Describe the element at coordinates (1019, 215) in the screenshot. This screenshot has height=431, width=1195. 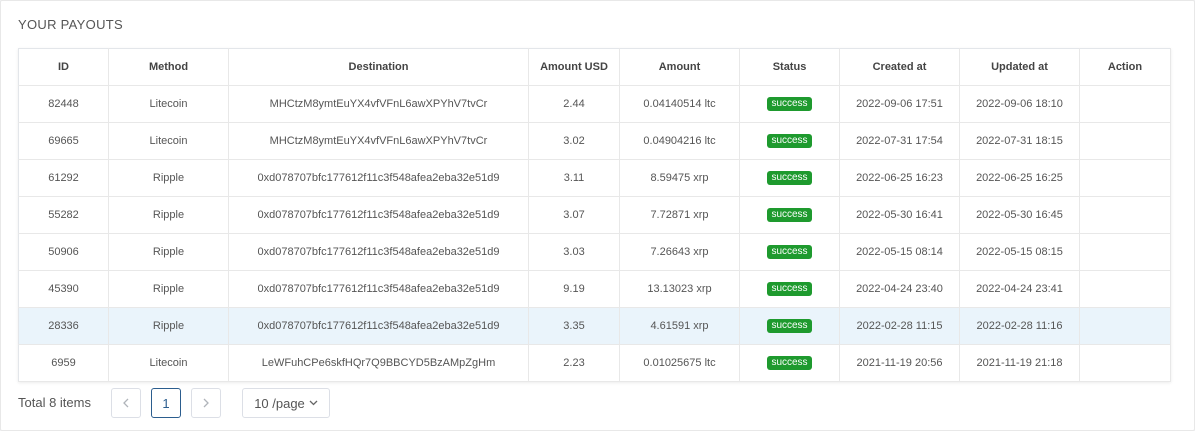
I see `cell-updated-at: 2022-05-30 16:45` at that location.